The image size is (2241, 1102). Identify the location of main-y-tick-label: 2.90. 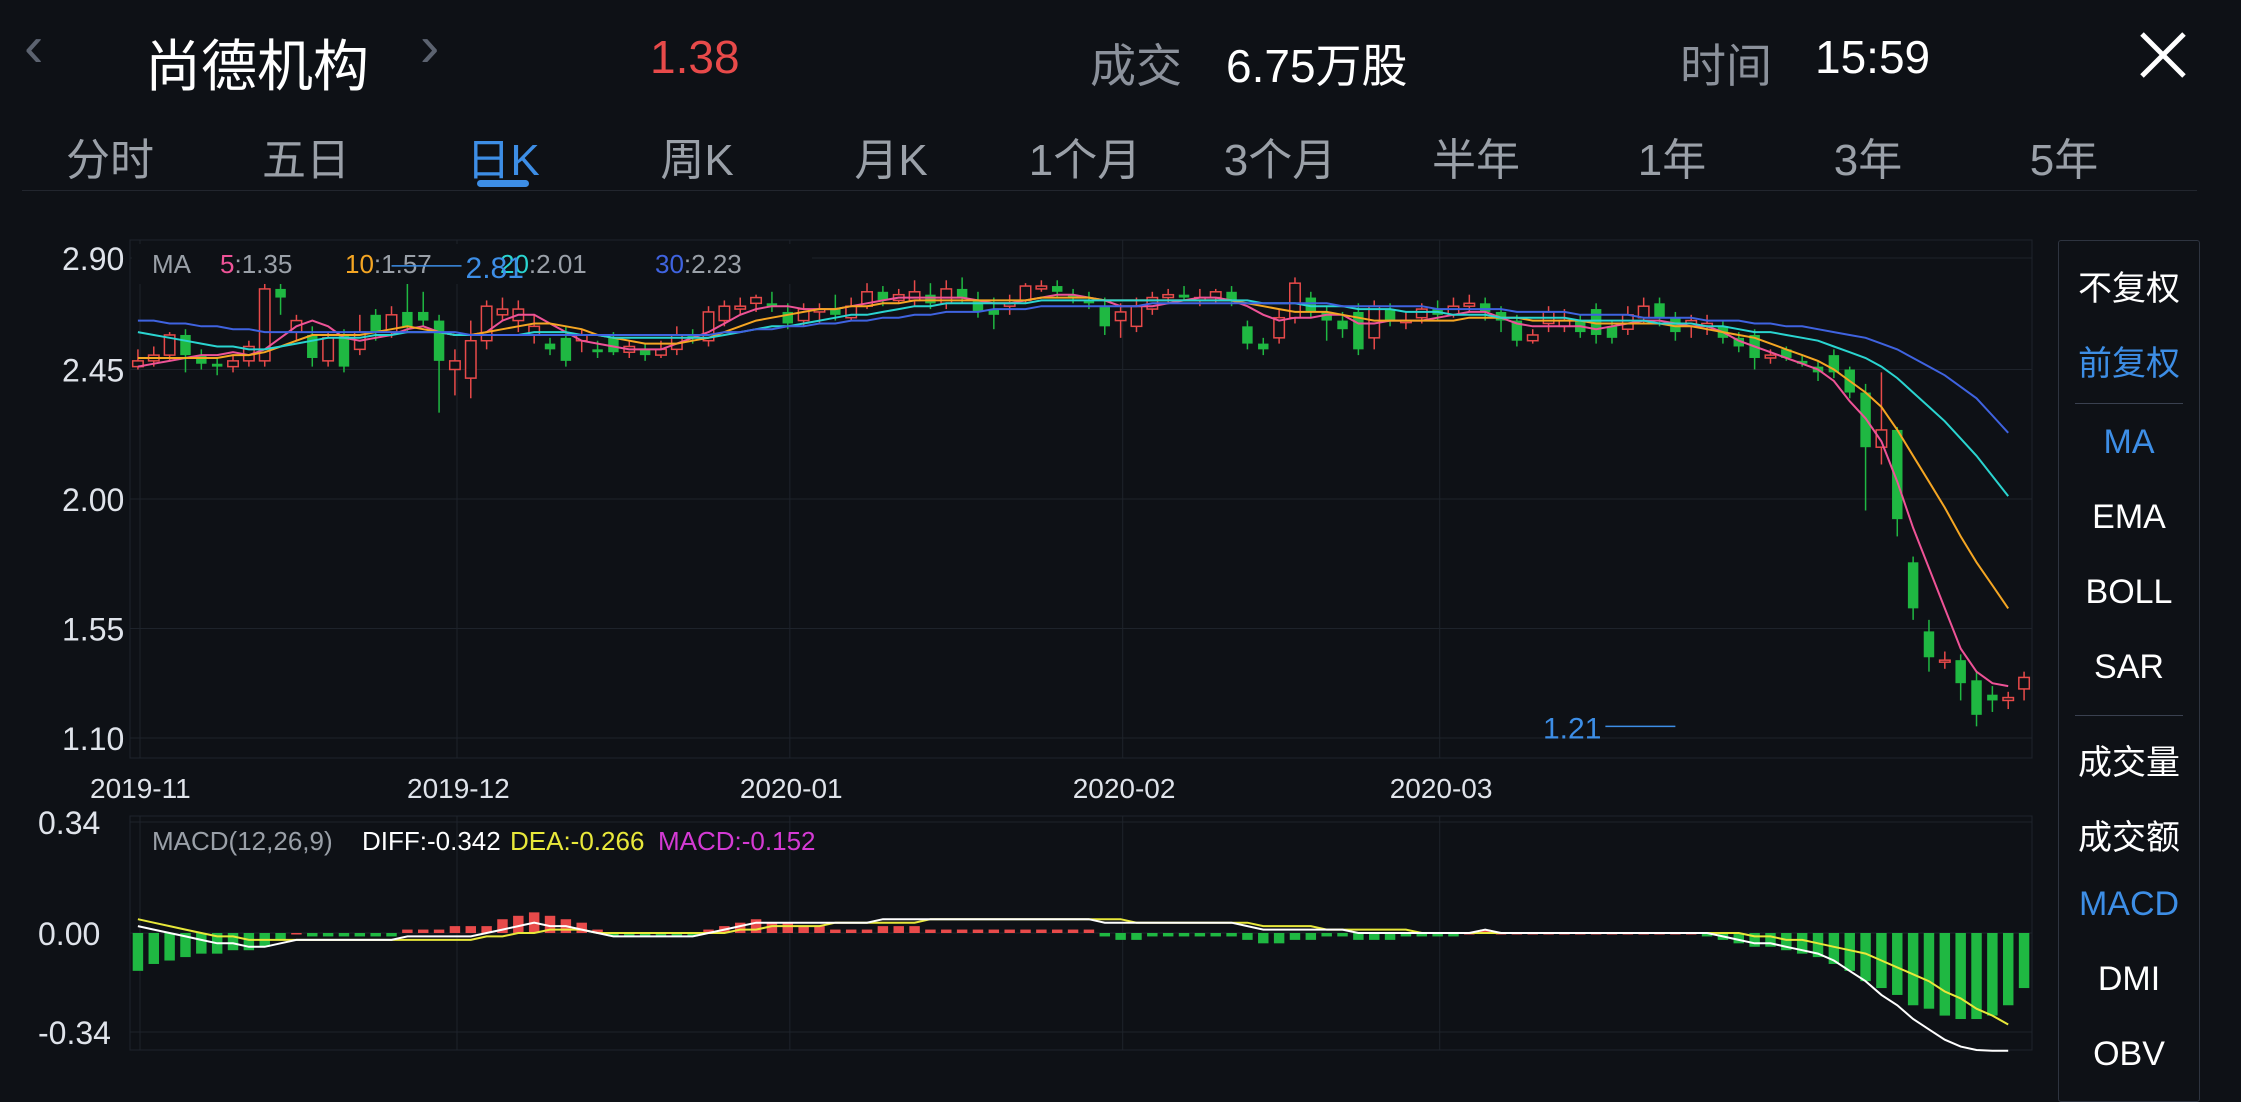
(93, 259).